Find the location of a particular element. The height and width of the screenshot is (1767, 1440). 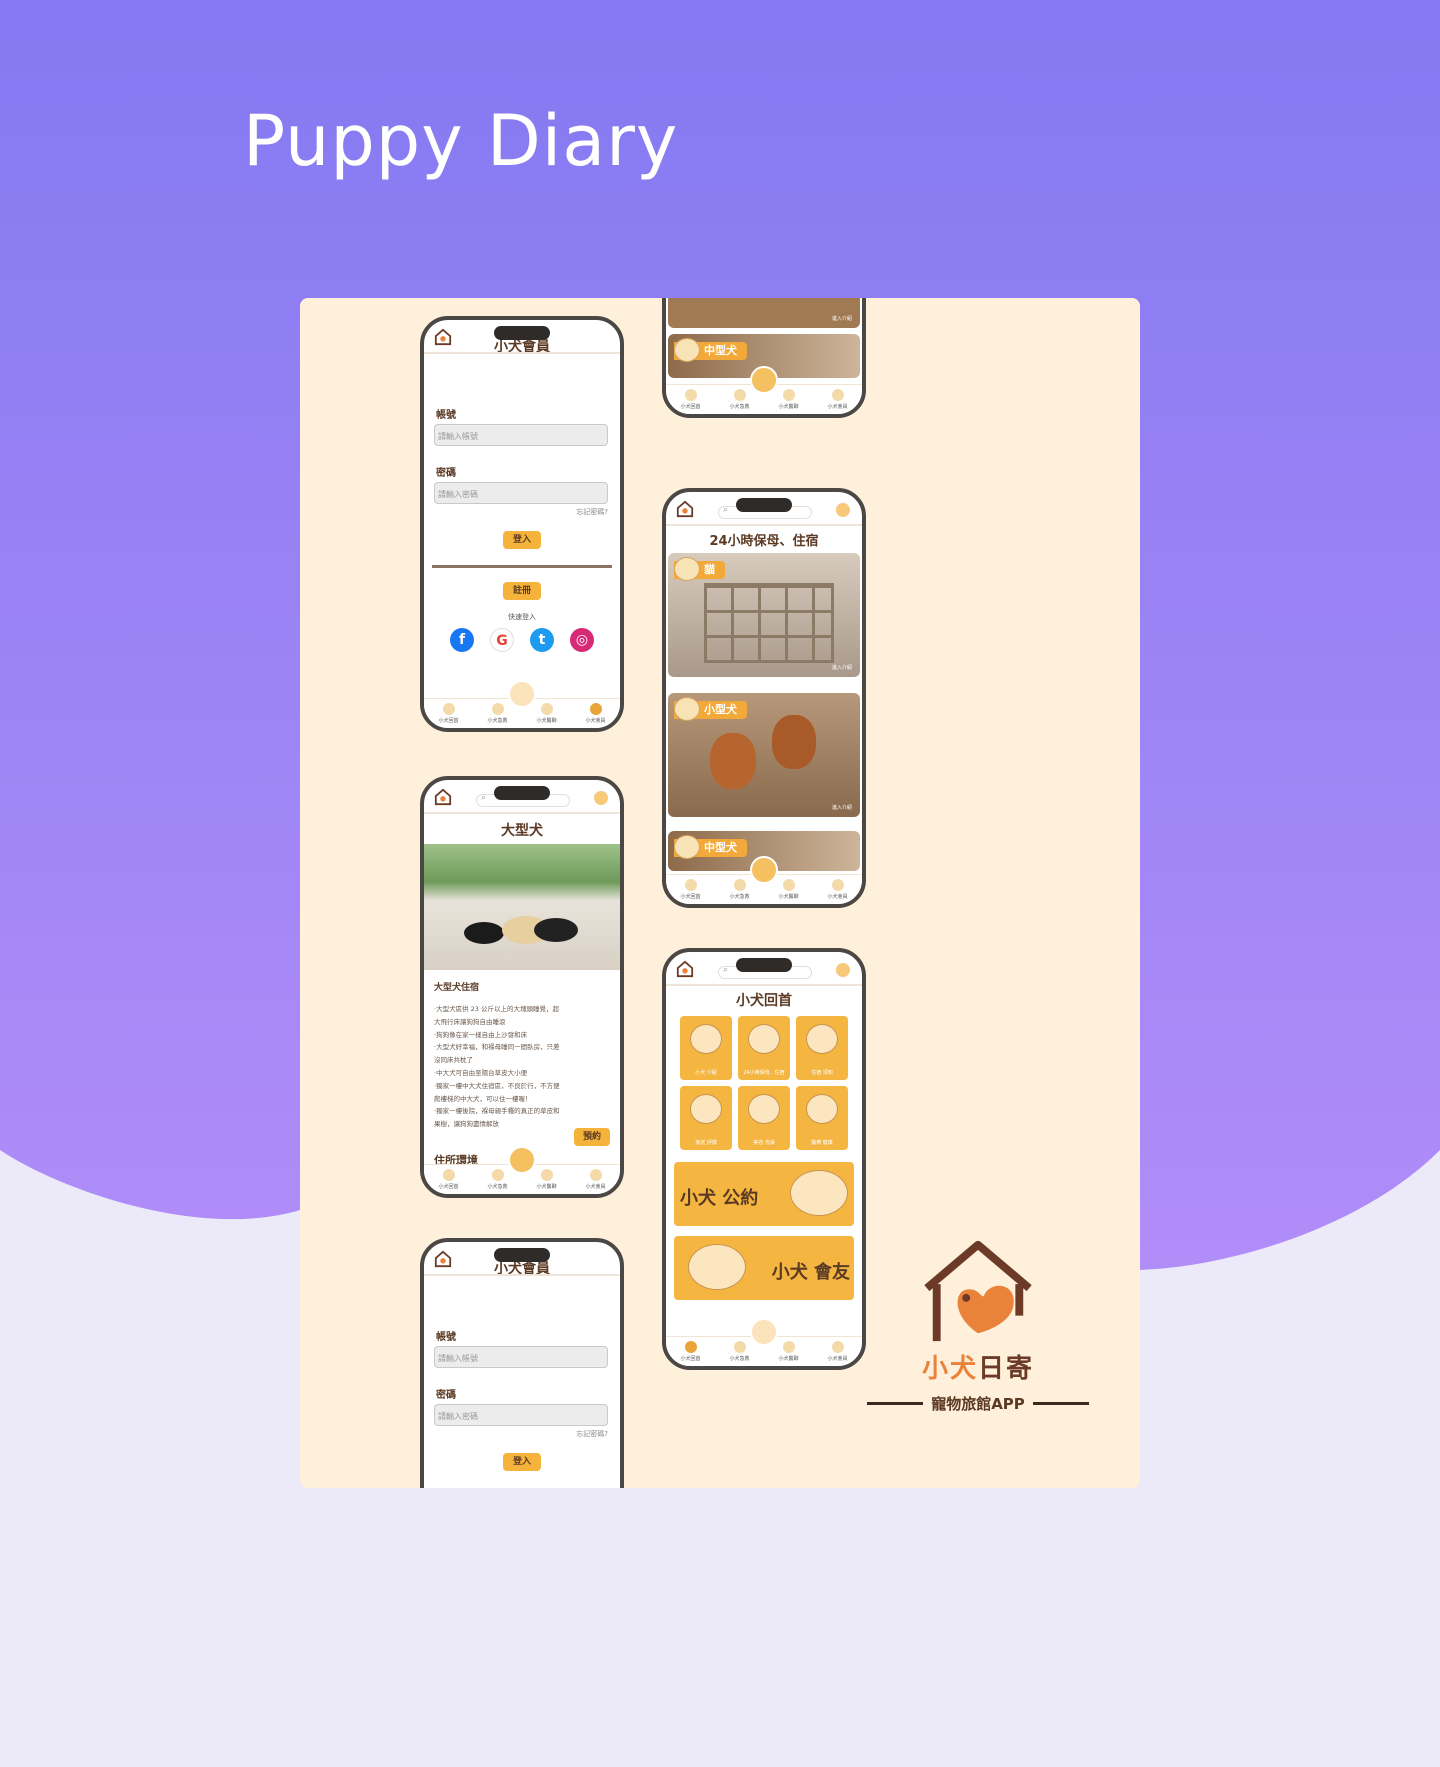

cat-tag: 貓 is located at coordinates (699, 569).